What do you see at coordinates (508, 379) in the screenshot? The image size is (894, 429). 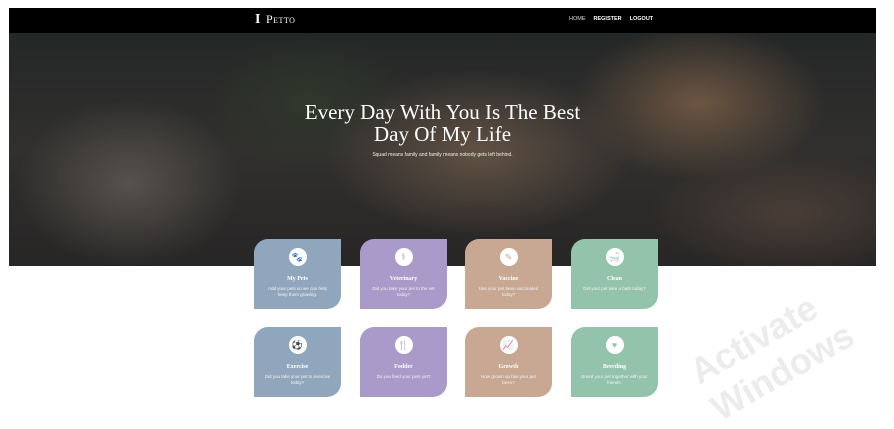 I see `card-description: How grown up has your pet been?` at bounding box center [508, 379].